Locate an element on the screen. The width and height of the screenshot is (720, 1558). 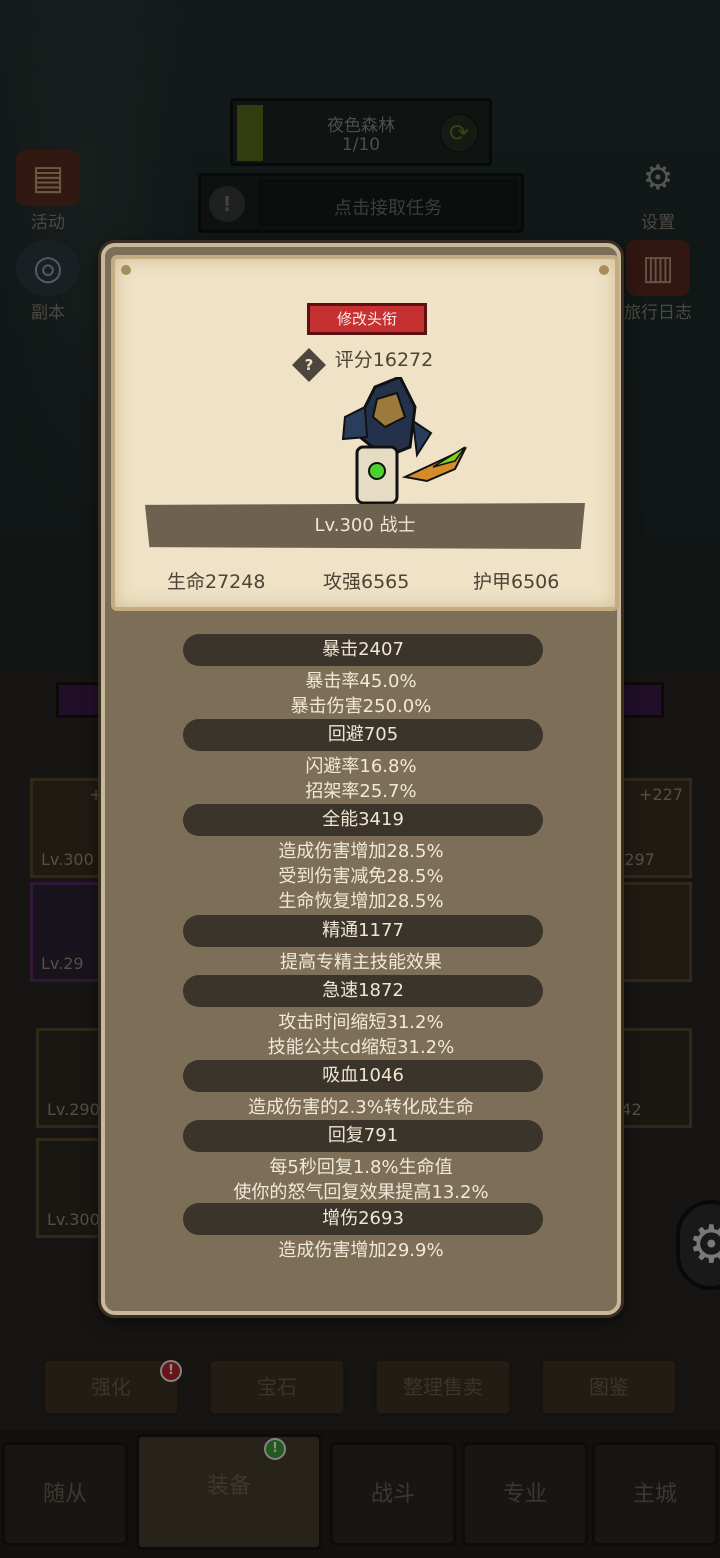
stat-detail: 招架率25.7% is located at coordinates (361, 791).